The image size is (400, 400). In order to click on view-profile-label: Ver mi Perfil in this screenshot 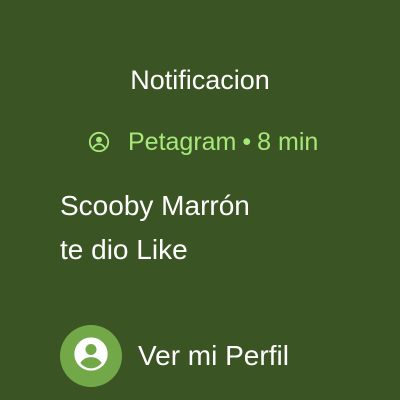, I will do `click(213, 356)`.